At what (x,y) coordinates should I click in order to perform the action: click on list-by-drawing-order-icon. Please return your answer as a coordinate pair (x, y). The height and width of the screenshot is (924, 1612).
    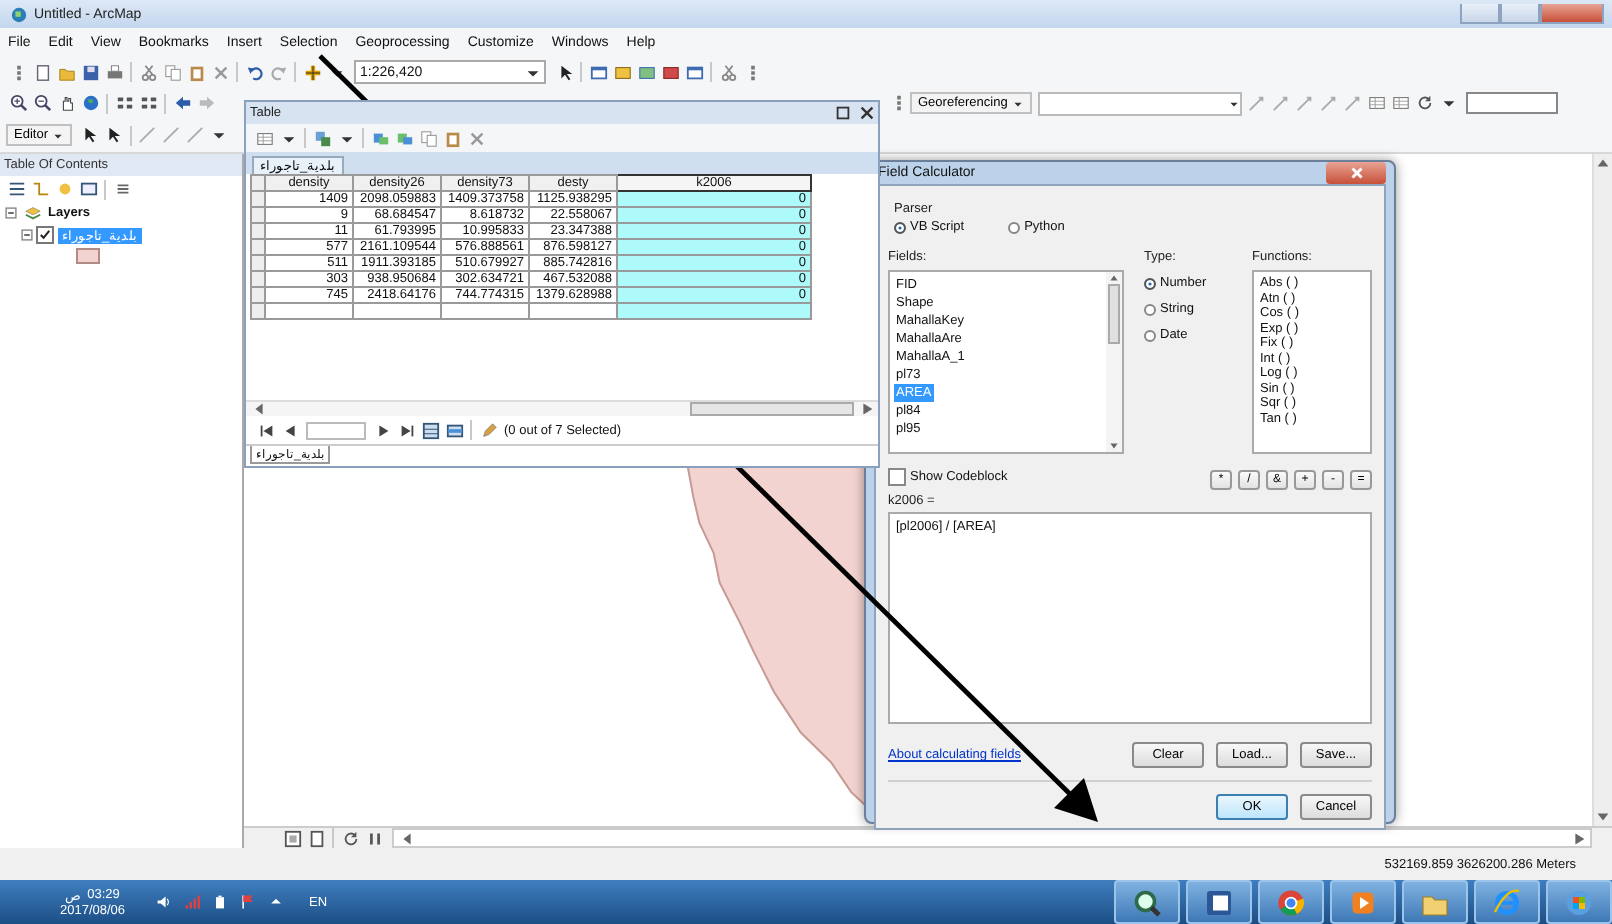
    Looking at the image, I should click on (16, 189).